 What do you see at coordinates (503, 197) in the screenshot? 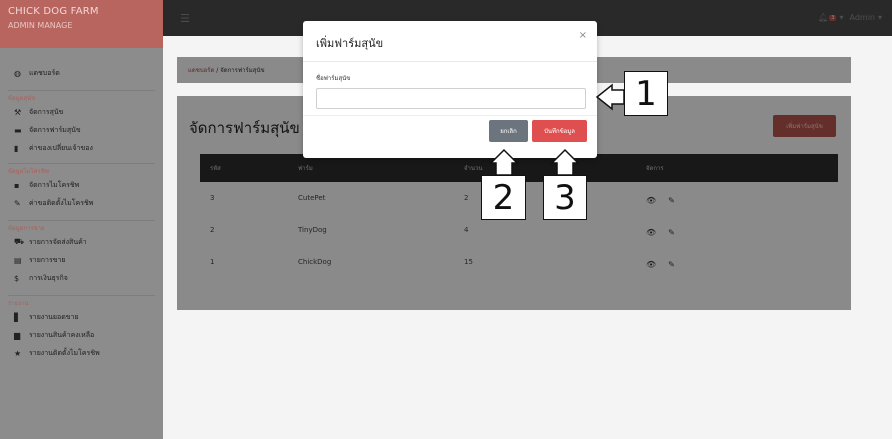
I see `annotation-label-2: 2` at bounding box center [503, 197].